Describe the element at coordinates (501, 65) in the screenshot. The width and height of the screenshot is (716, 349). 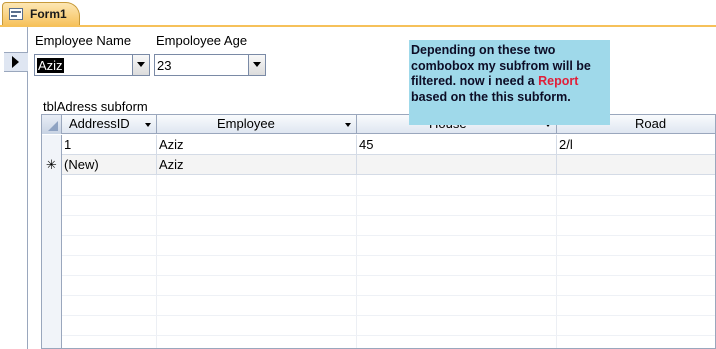
I see `note-line: combobox my subfrom will be` at that location.